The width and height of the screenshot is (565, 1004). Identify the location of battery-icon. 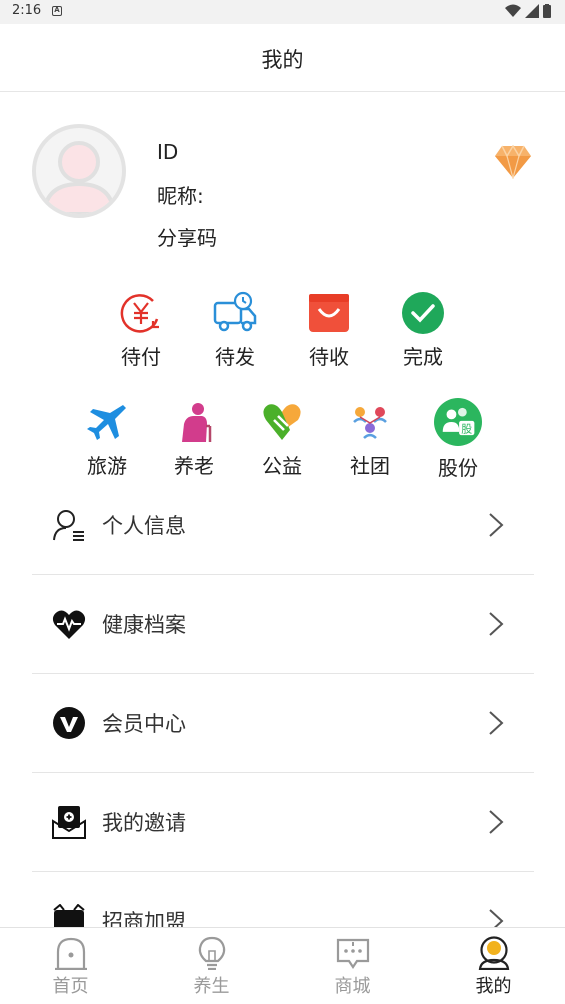
(547, 11).